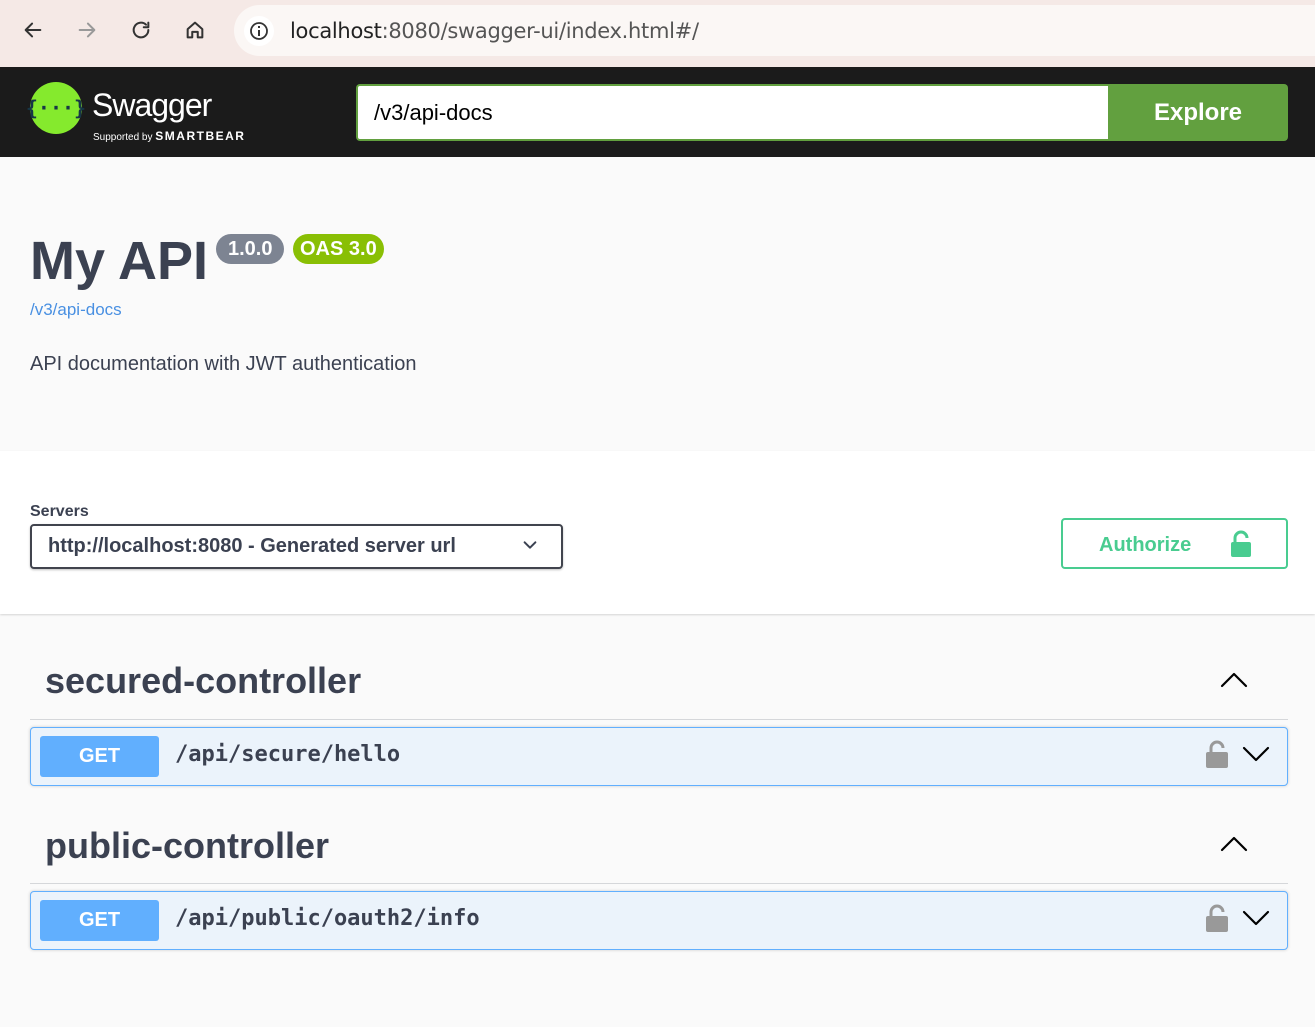 This screenshot has width=1315, height=1027. Describe the element at coordinates (195, 30) in the screenshot. I see `home-icon` at that location.